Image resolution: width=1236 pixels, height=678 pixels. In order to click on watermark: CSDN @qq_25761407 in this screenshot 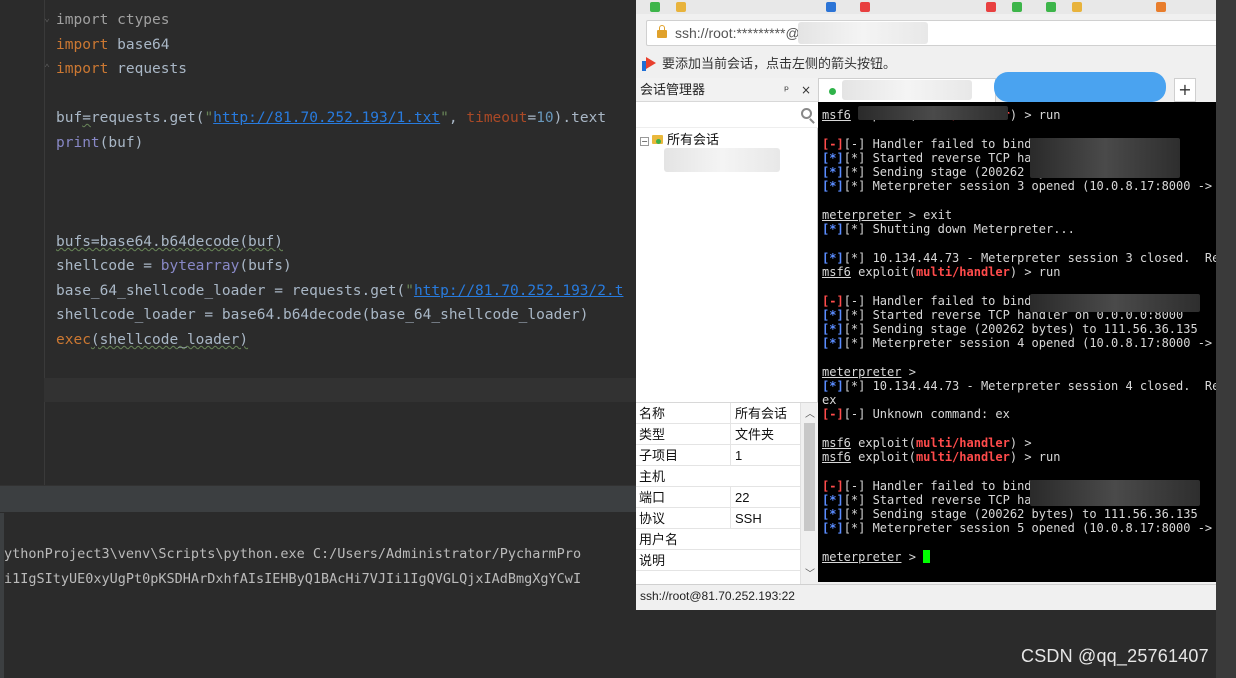, I will do `click(1115, 656)`.